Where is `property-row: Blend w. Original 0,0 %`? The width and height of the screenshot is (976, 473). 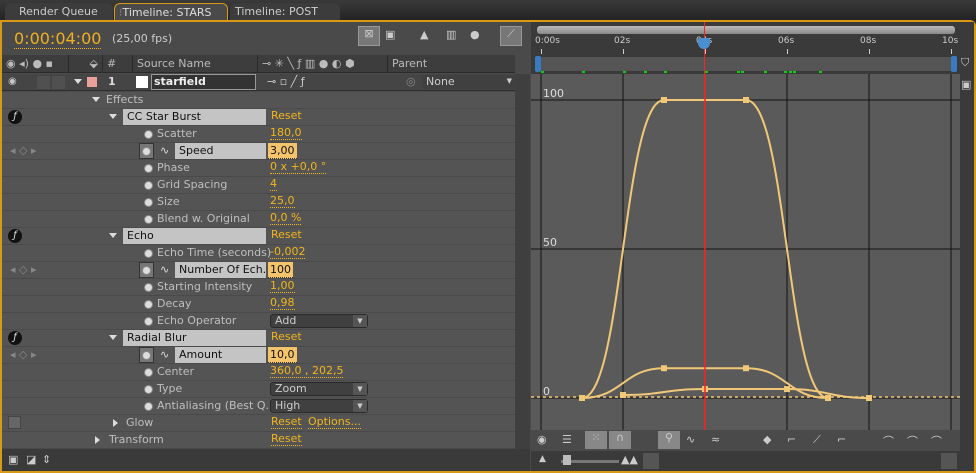
property-row: Blend w. Original 0,0 % is located at coordinates (258, 219).